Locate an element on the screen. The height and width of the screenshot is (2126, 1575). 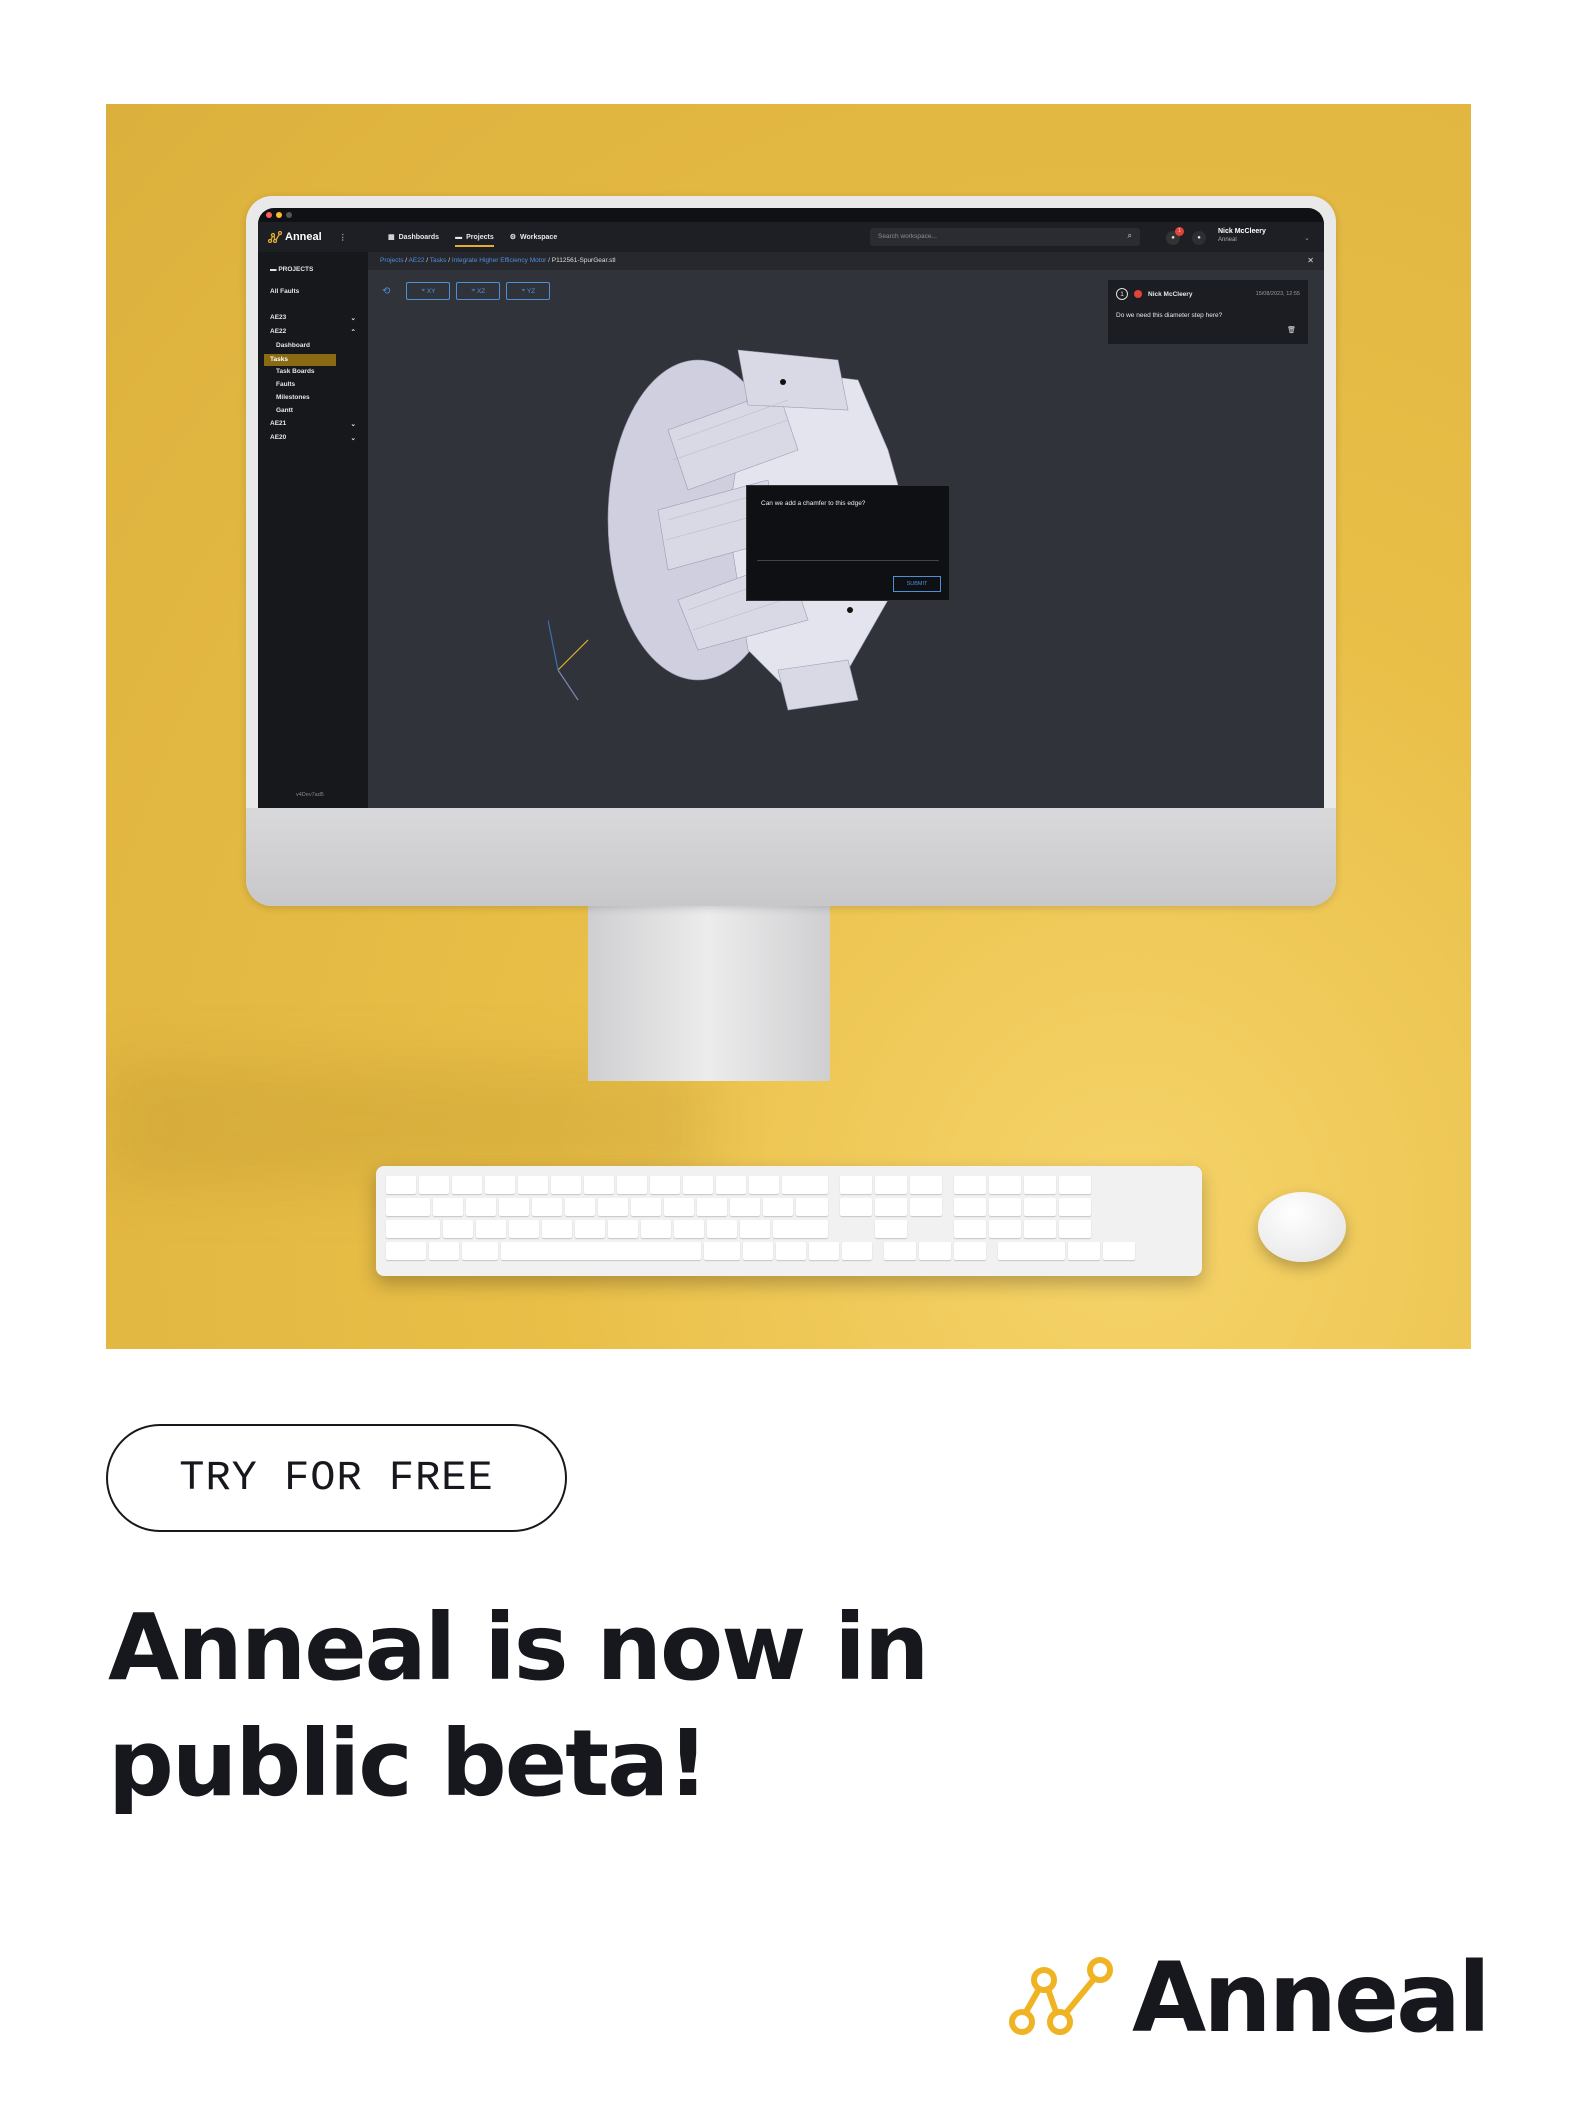
author-avatar is located at coordinates (1138, 294).